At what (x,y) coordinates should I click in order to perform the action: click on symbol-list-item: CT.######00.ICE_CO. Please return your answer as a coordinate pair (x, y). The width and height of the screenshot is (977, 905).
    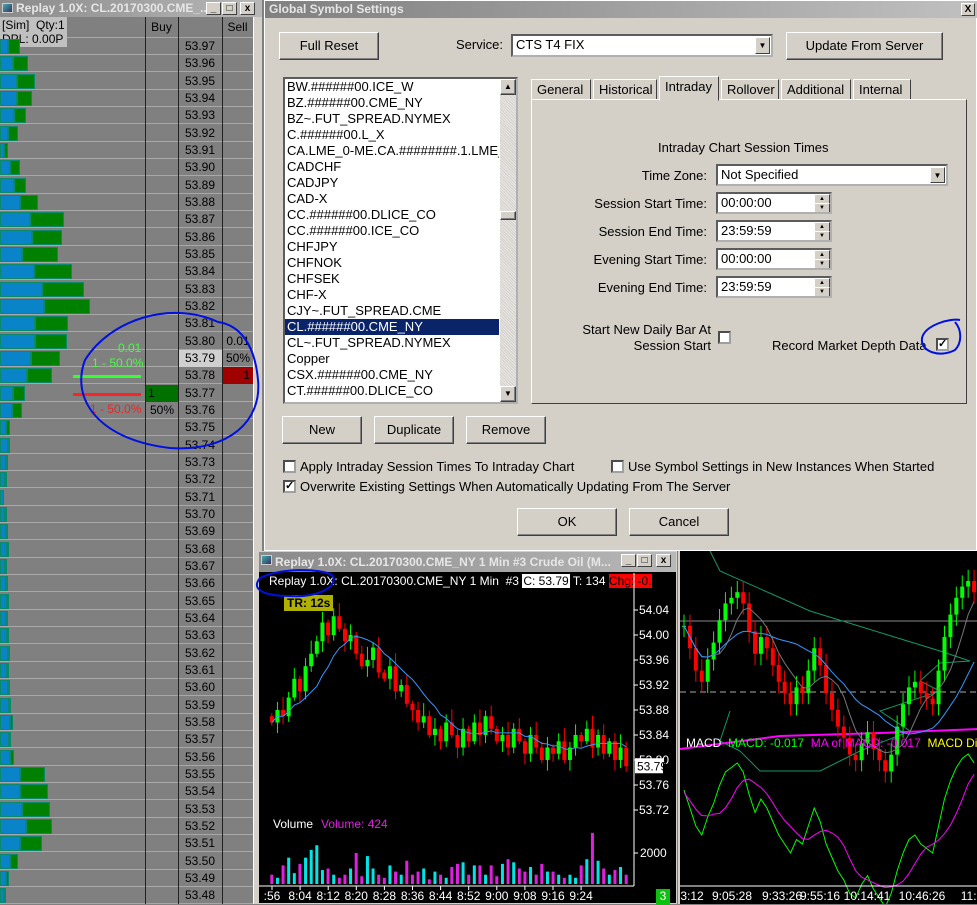
    Looking at the image, I should click on (392, 400).